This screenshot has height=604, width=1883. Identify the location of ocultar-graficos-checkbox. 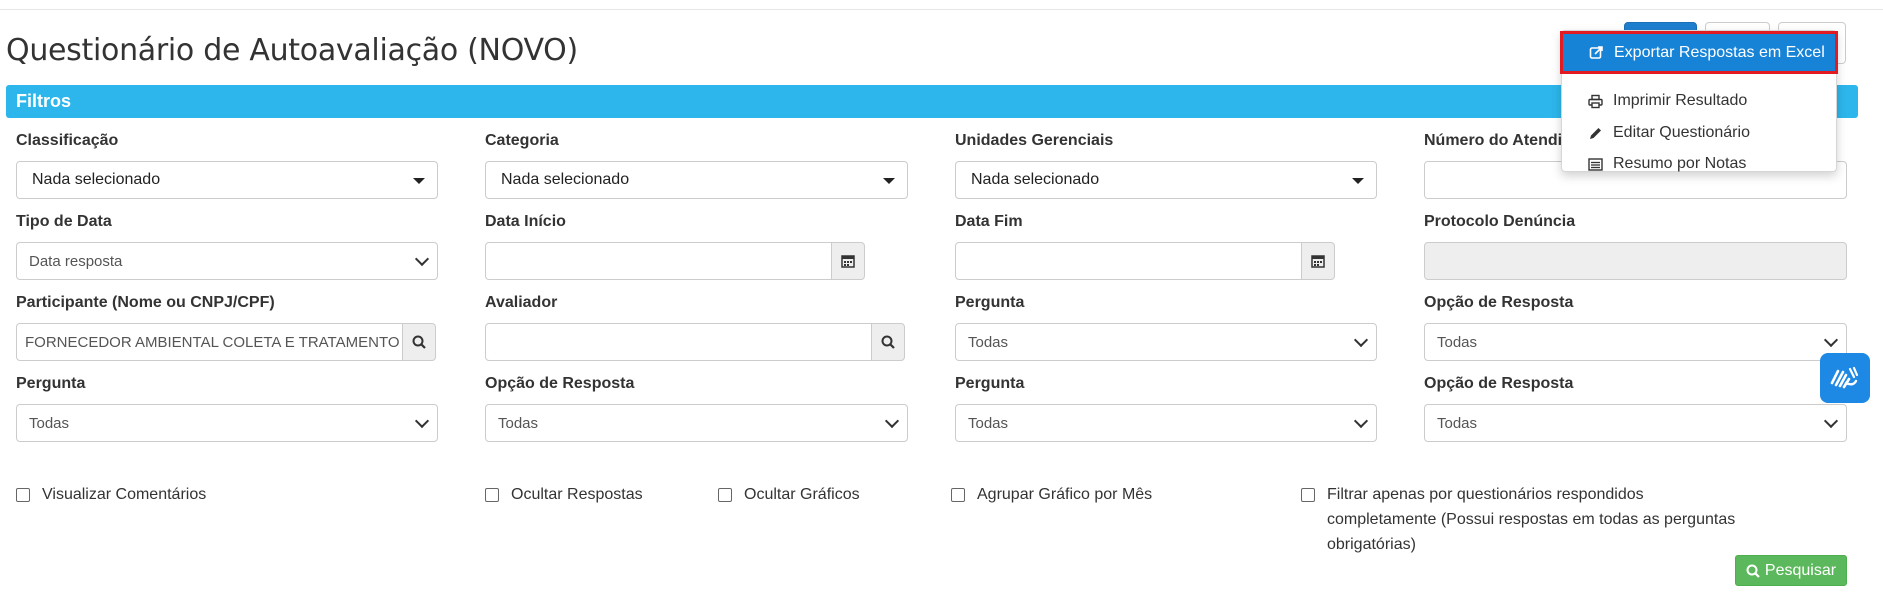
(725, 495).